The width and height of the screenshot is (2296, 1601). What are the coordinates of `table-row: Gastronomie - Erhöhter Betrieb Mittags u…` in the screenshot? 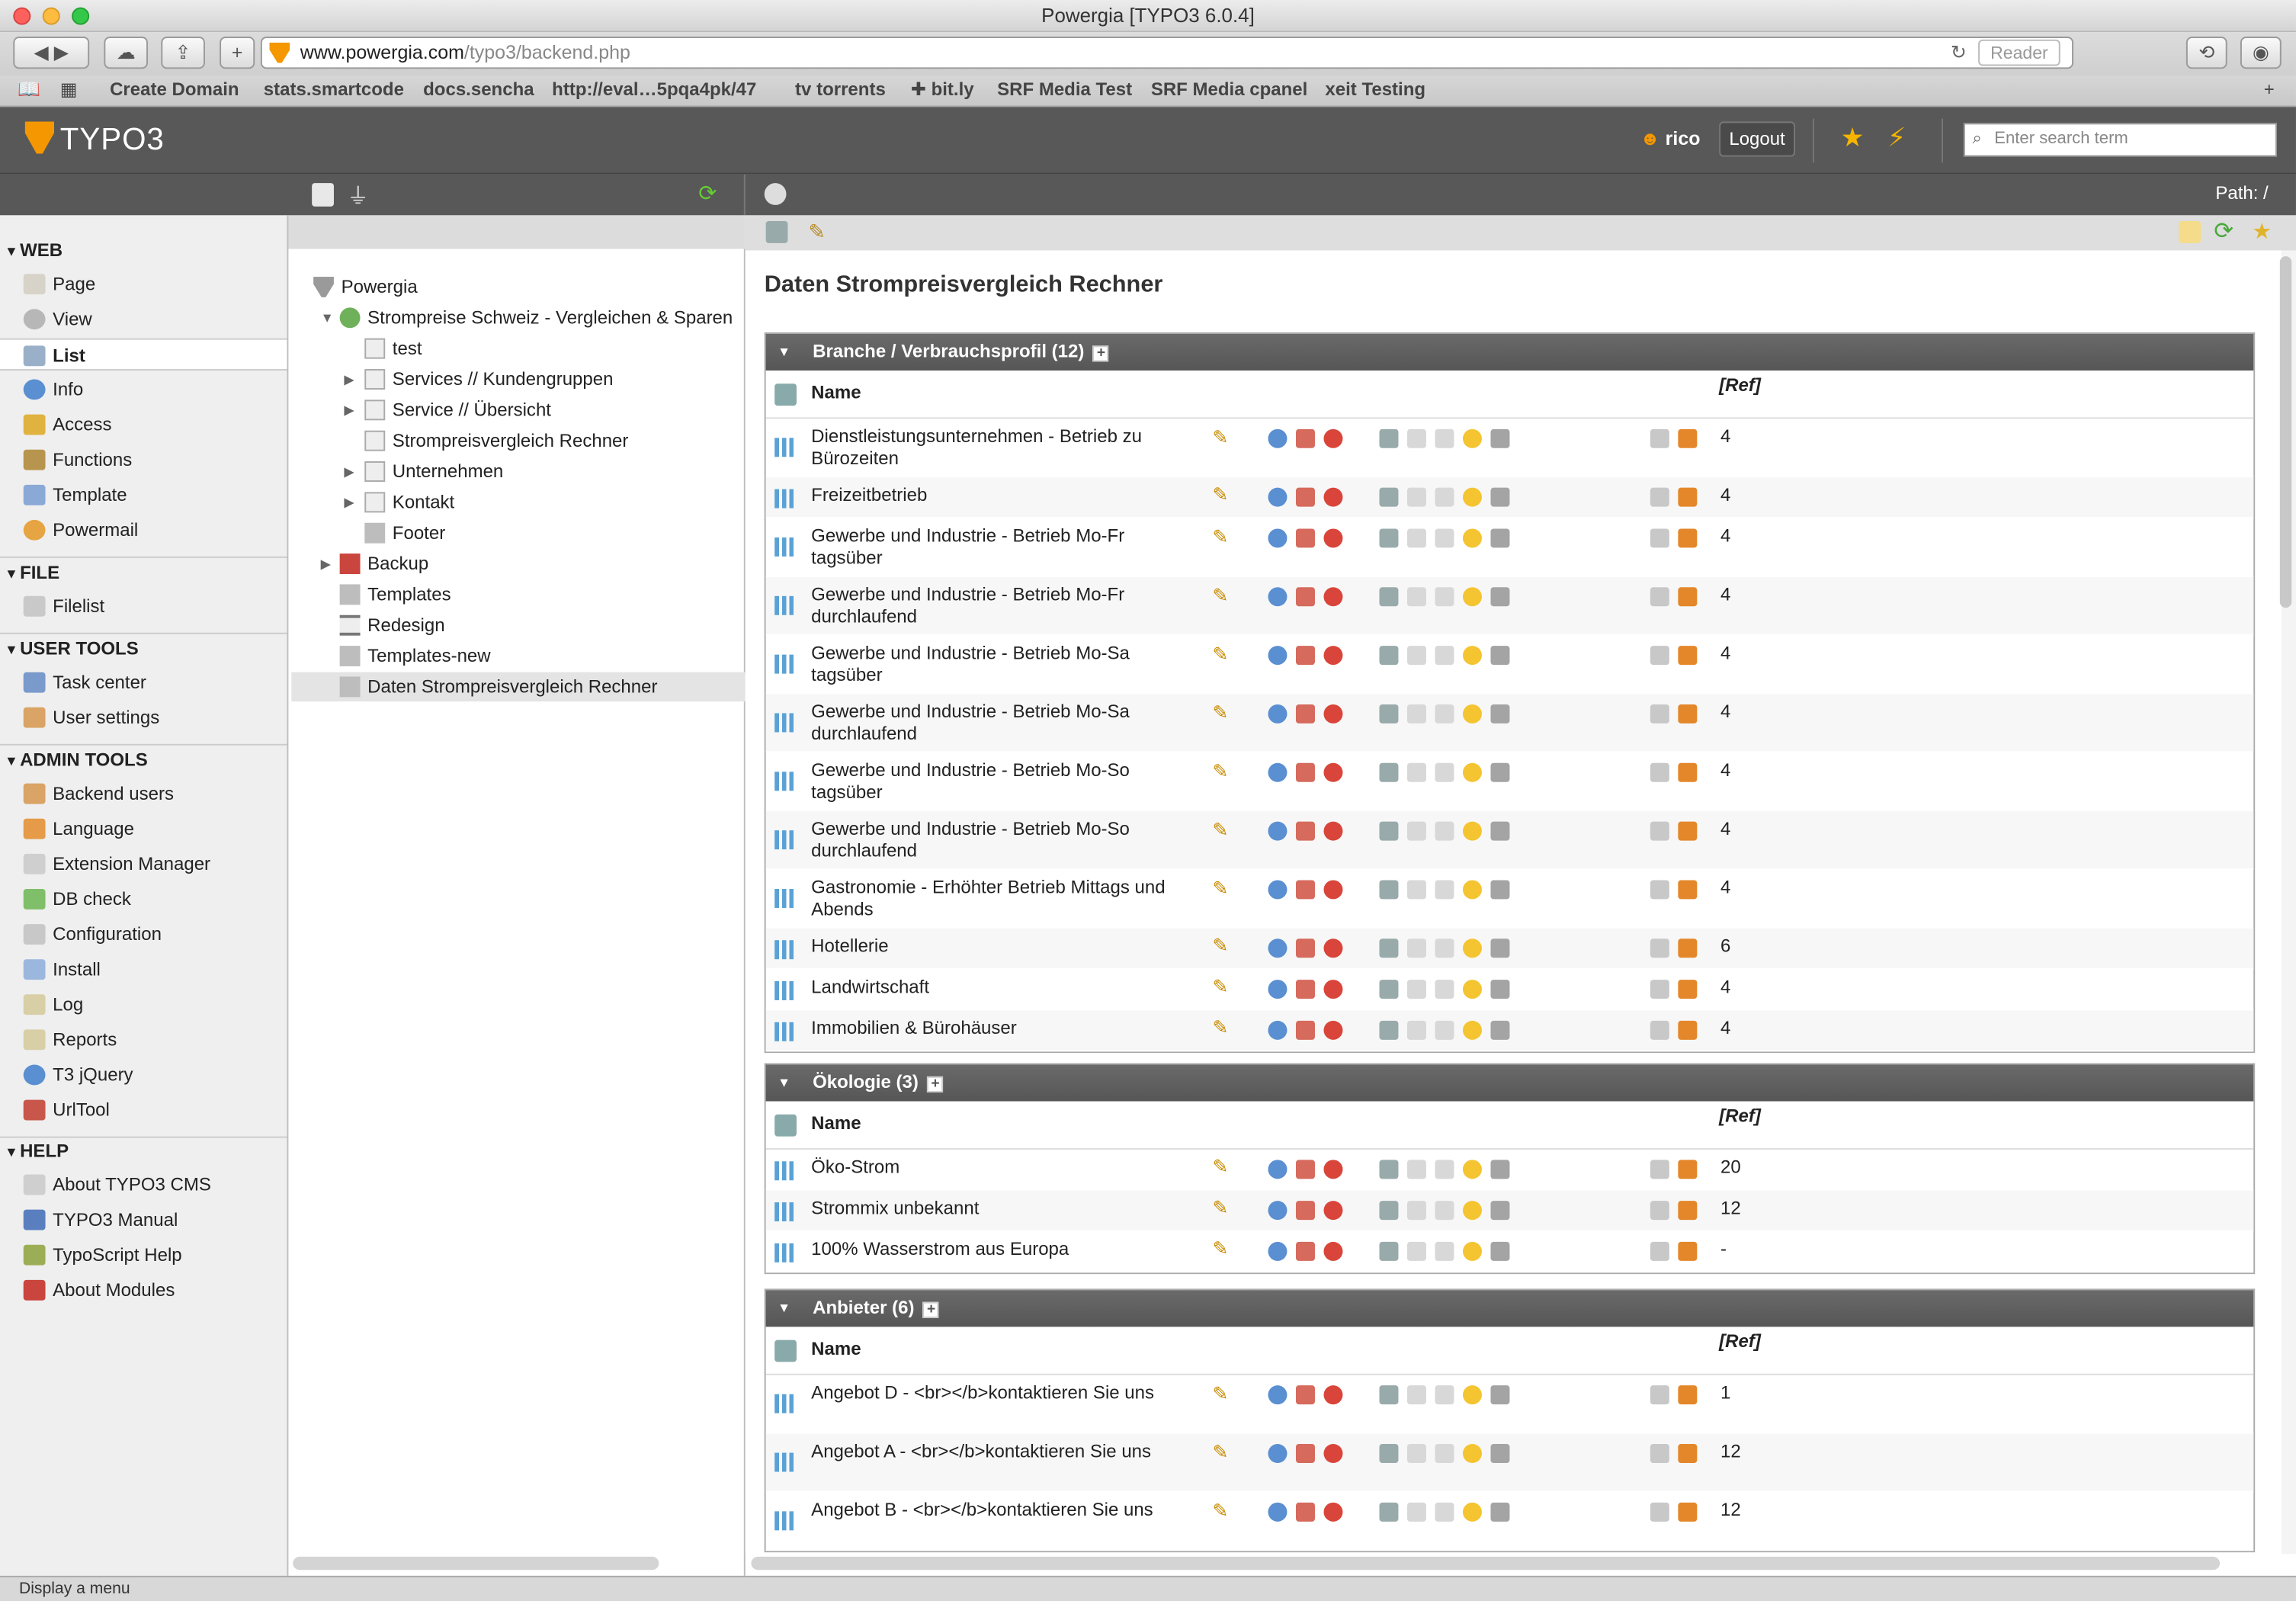 It's located at (1509, 899).